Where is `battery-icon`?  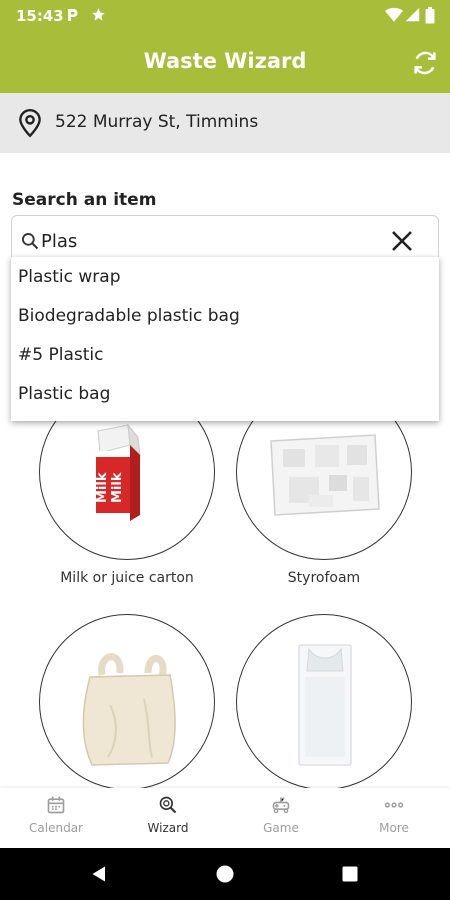
battery-icon is located at coordinates (430, 17).